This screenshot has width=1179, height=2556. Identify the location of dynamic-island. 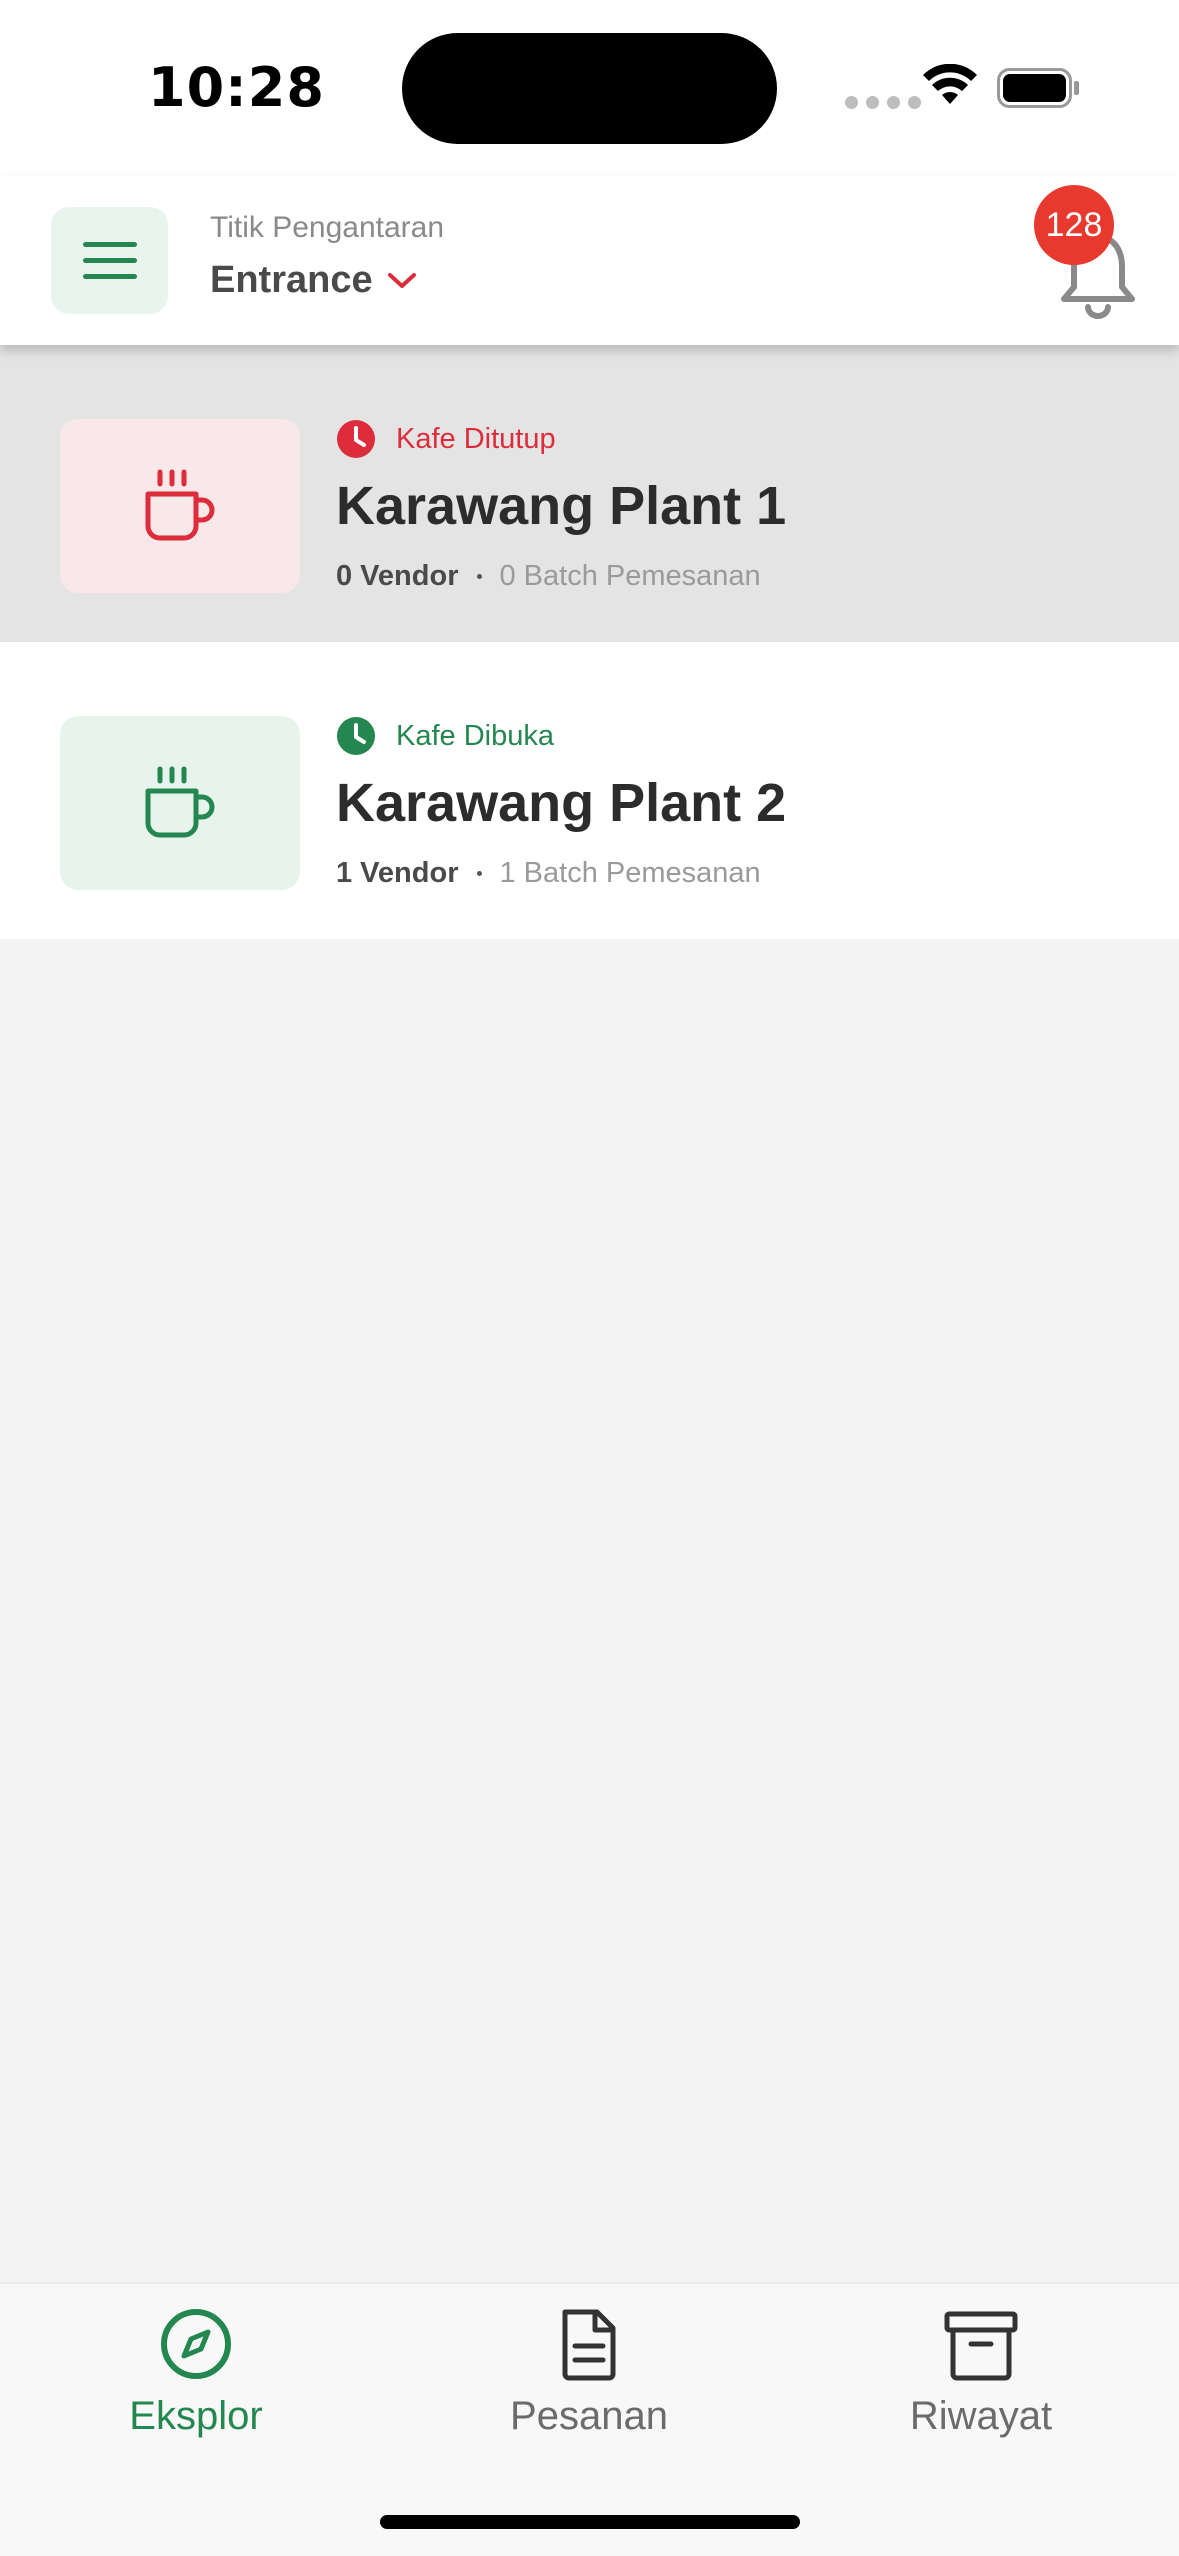
(589, 88).